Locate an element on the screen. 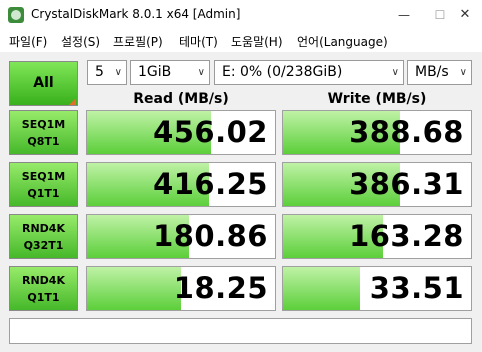 This screenshot has height=352, width=482. test-size-value: 1GiB is located at coordinates (155, 72).